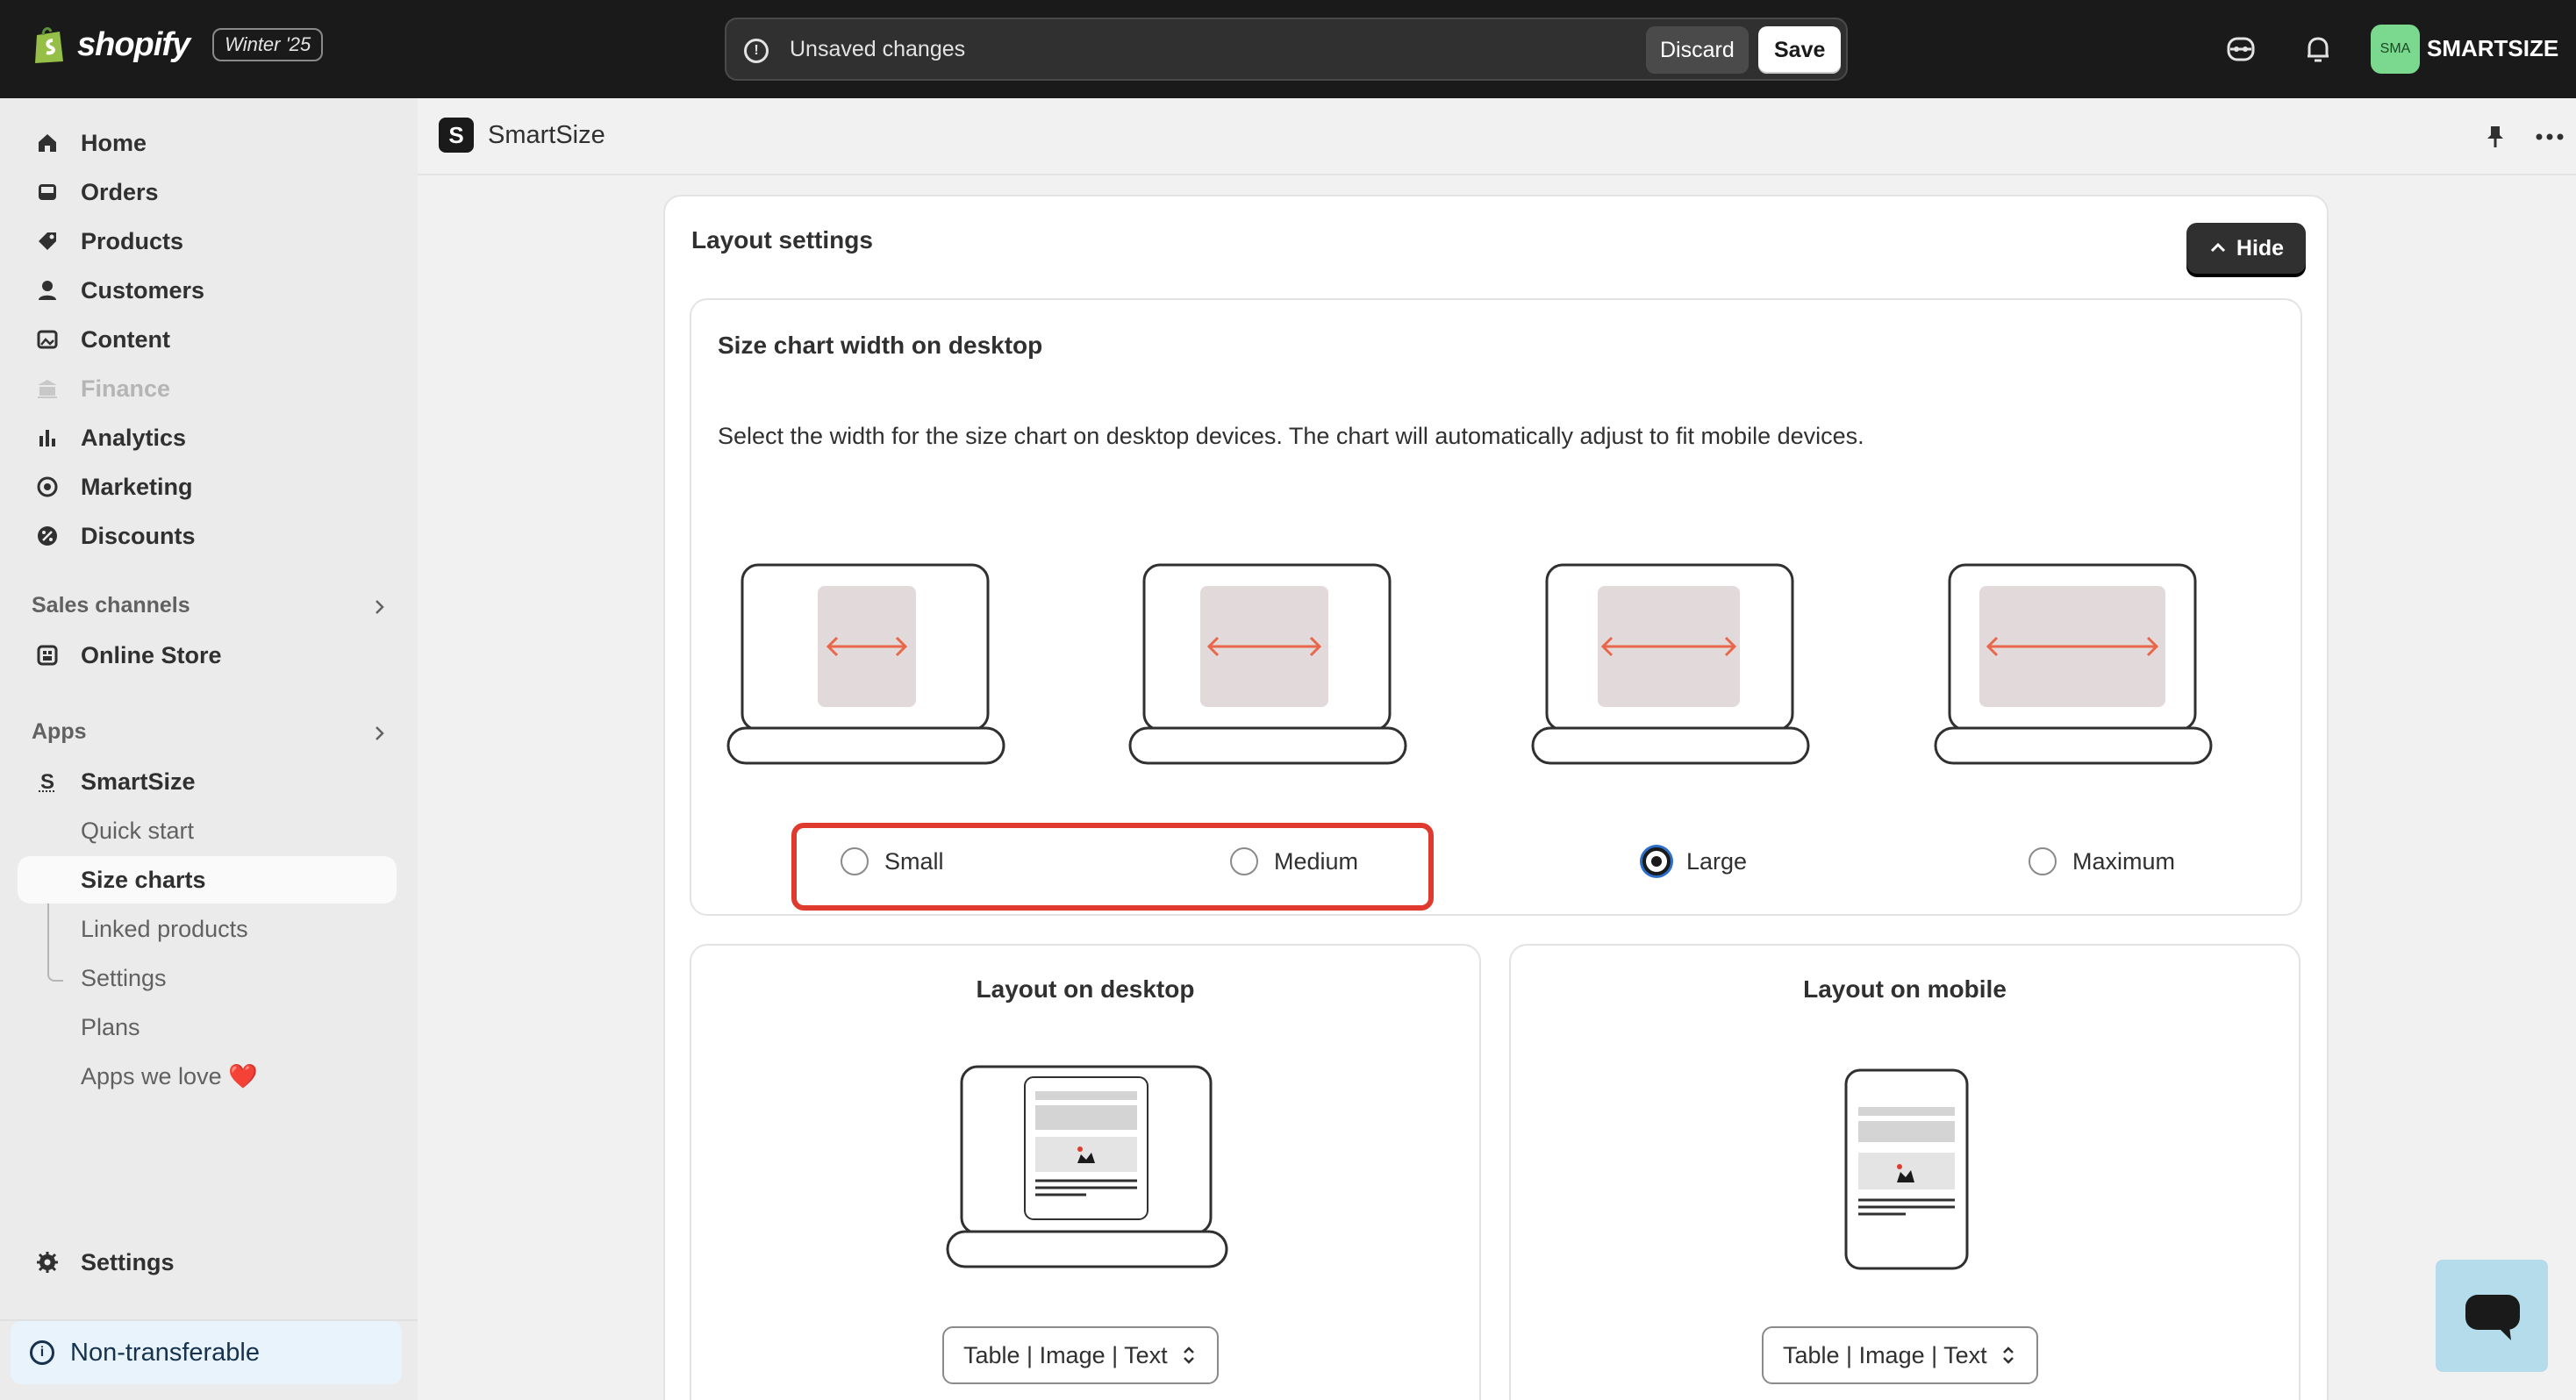 The image size is (2576, 1400). What do you see at coordinates (47, 290) in the screenshot?
I see `person-icon` at bounding box center [47, 290].